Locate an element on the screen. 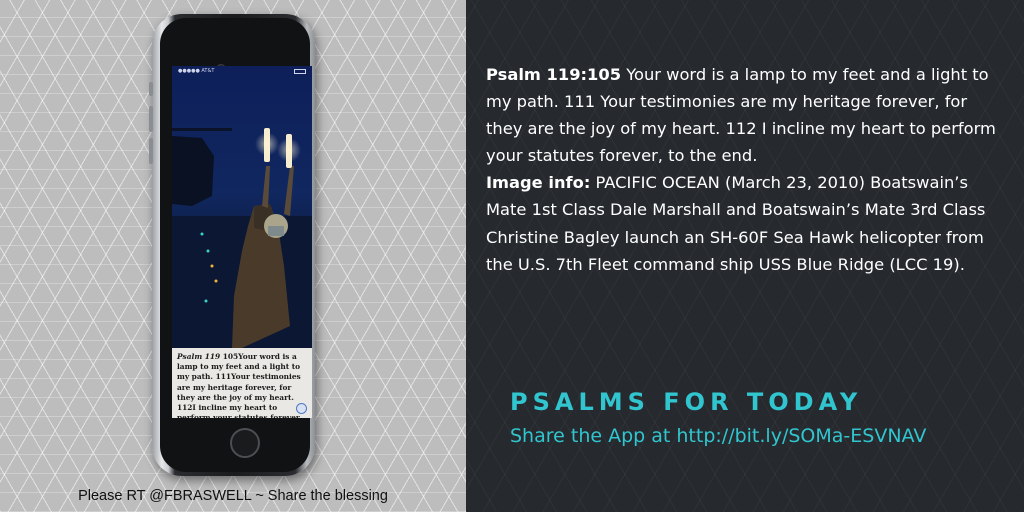 The height and width of the screenshot is (512, 1024). share-prefix: Share the App at is located at coordinates (590, 436).